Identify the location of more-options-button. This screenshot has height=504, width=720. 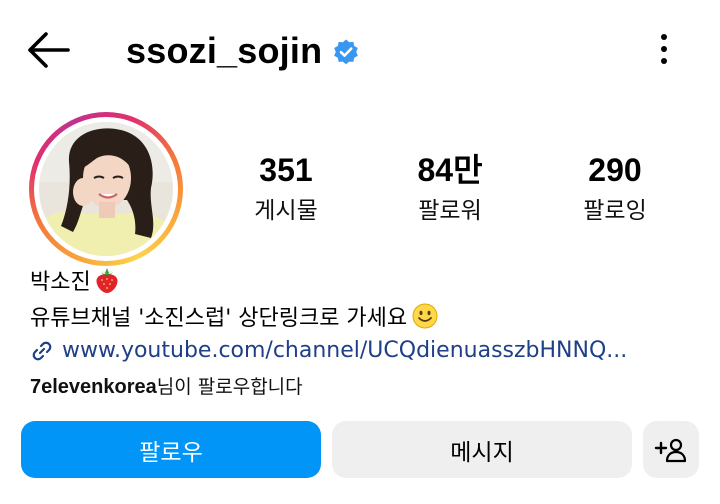
(664, 49).